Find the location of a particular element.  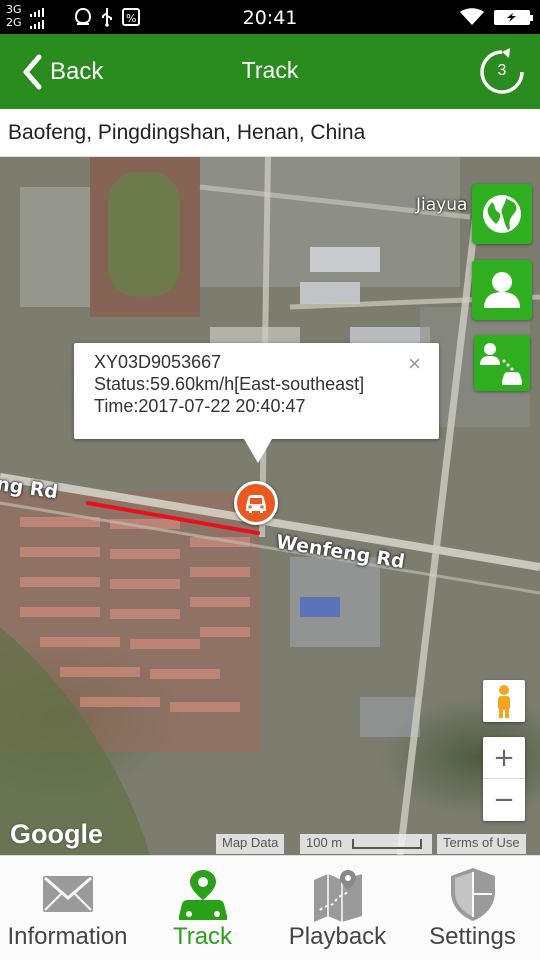

road-label-jiayua: Jiayua is located at coordinates (442, 205).